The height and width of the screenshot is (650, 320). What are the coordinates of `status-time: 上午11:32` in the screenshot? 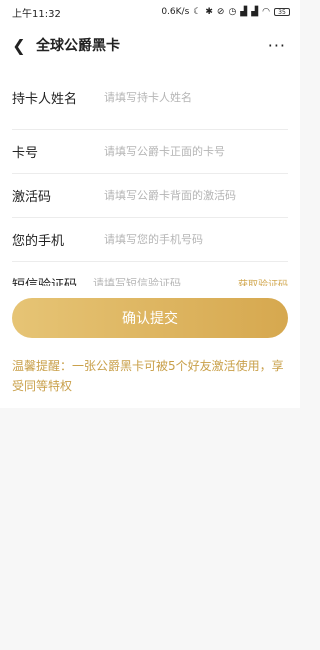 It's located at (36, 14).